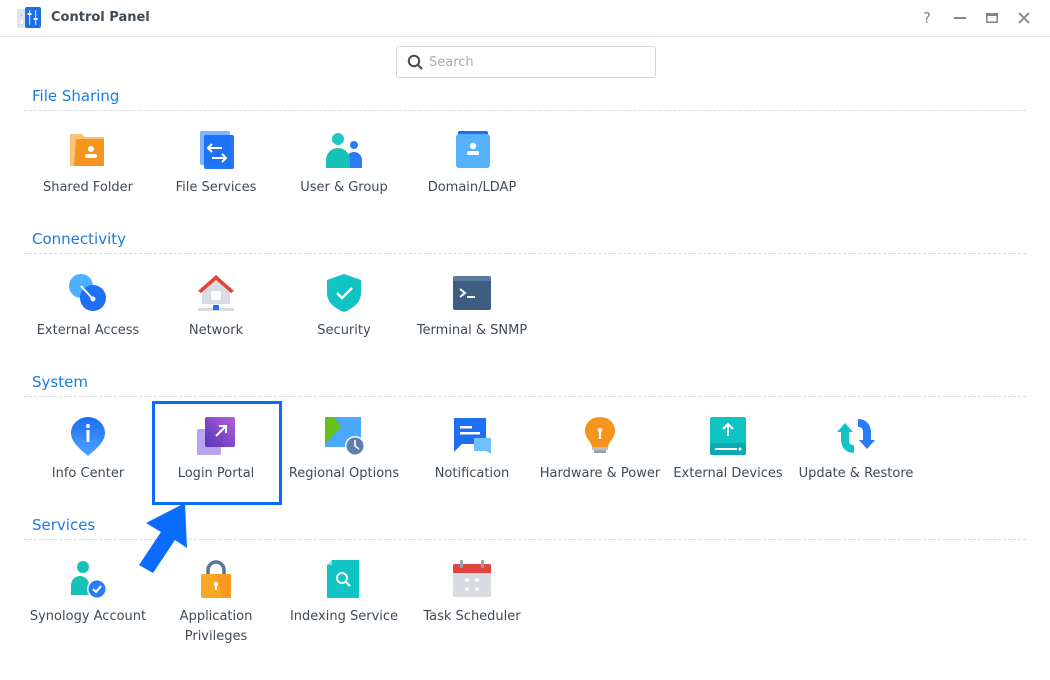  I want to click on item-external-access: External Access, so click(88, 323).